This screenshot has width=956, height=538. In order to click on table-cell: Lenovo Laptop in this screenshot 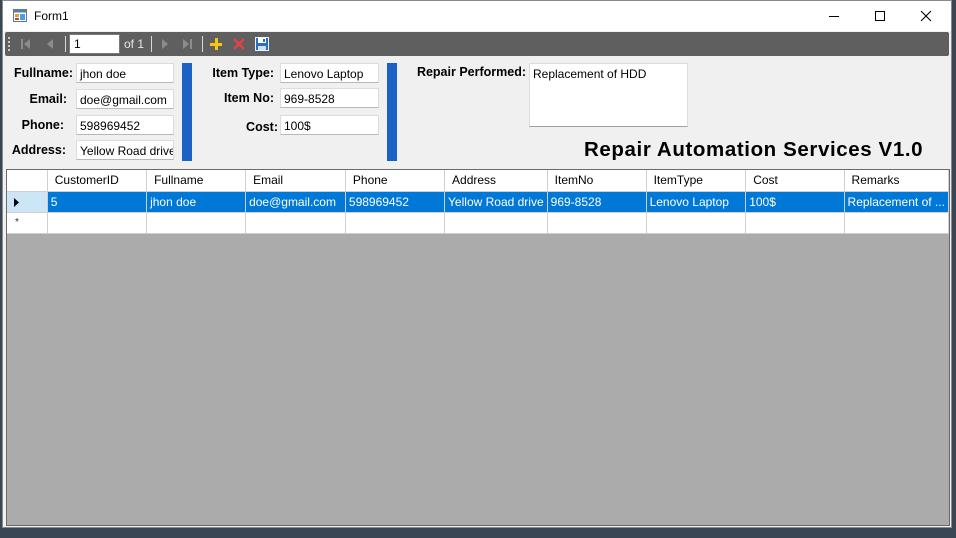, I will do `click(696, 202)`.